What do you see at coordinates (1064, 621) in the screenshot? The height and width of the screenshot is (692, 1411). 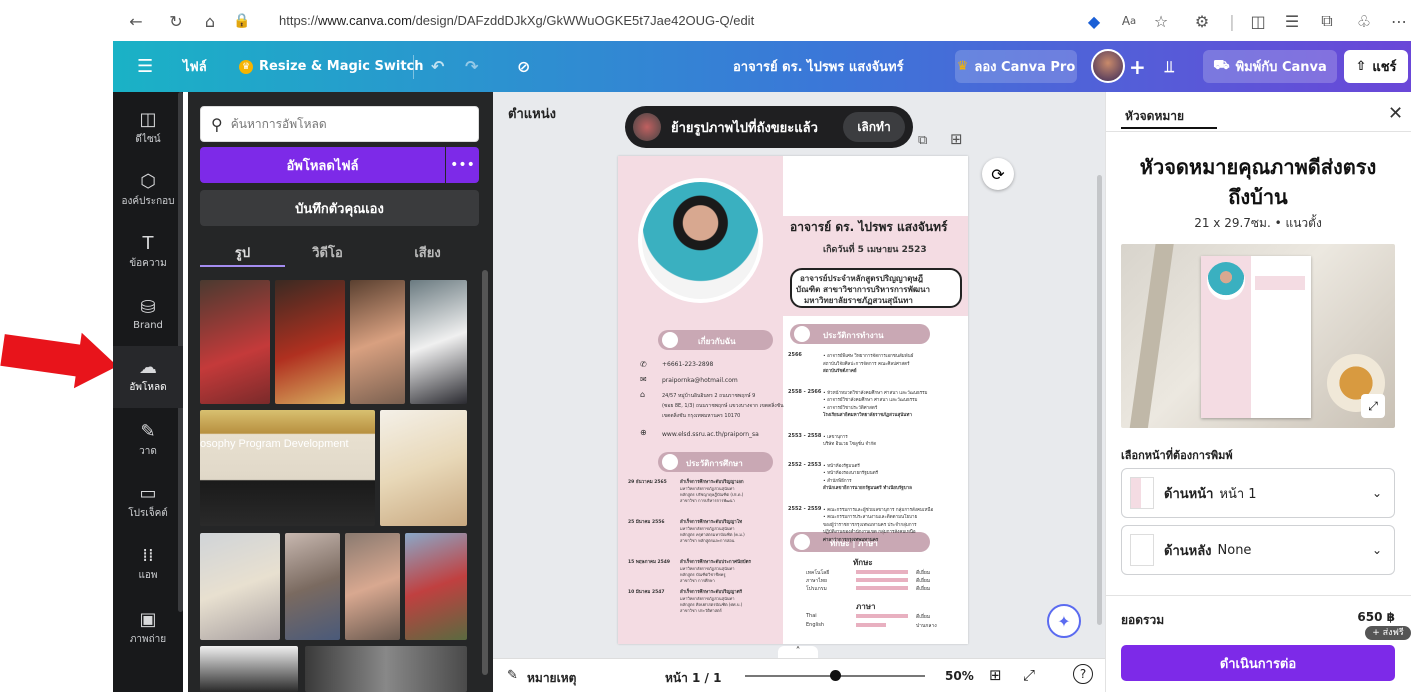 I see `magic-assistant-icon: ✦` at bounding box center [1064, 621].